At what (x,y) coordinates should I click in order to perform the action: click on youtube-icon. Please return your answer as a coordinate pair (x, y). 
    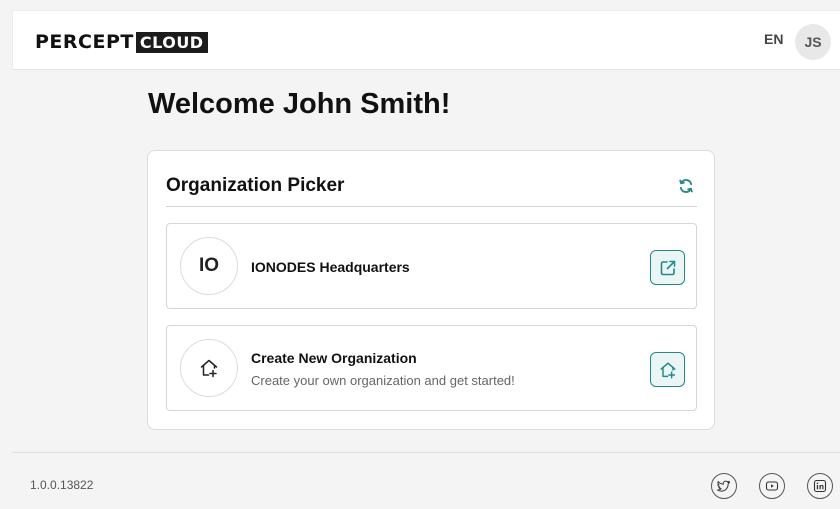
    Looking at the image, I should click on (772, 486).